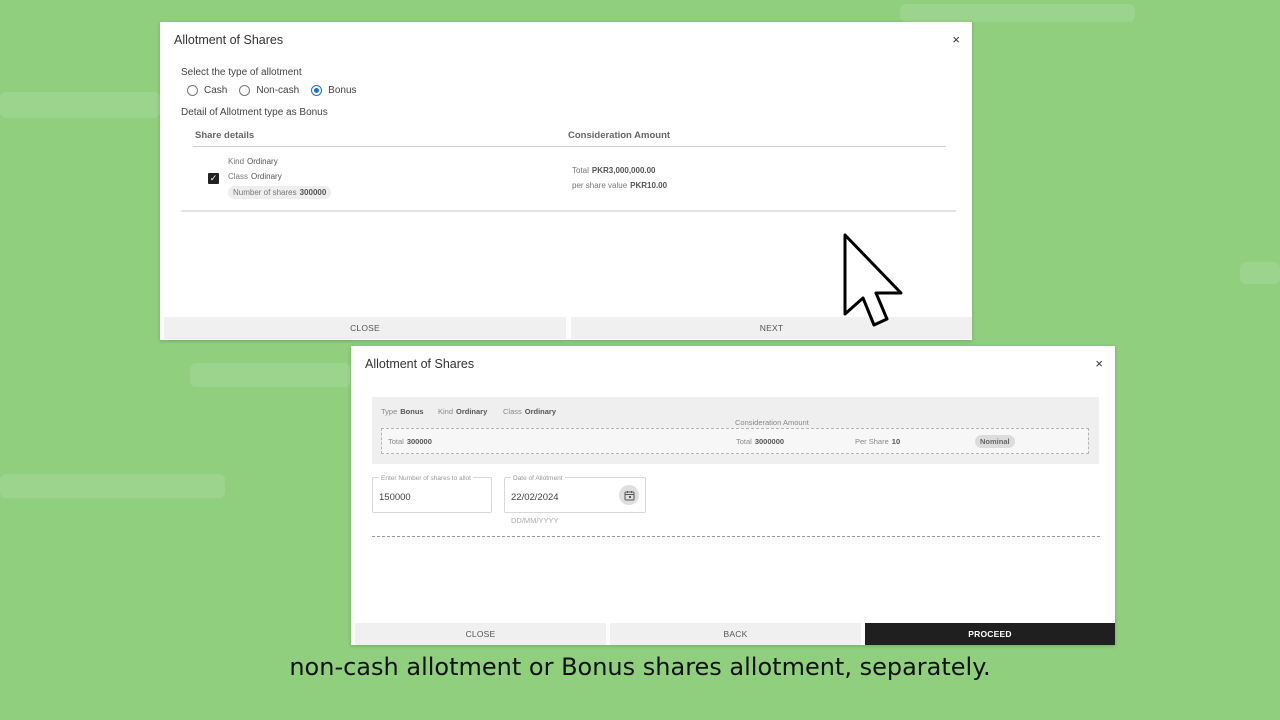  What do you see at coordinates (225, 135) in the screenshot?
I see `column-header-share-details: Share details` at bounding box center [225, 135].